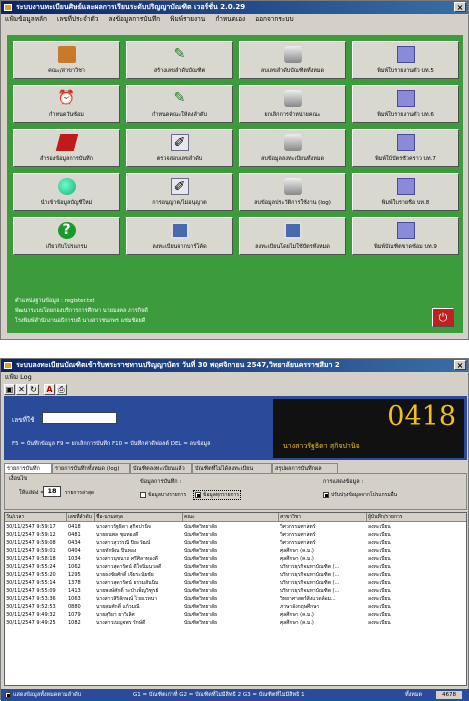  What do you see at coordinates (31, 591) in the screenshot?
I see `table-cell: 30/11/2547 9:55:09` at bounding box center [31, 591].